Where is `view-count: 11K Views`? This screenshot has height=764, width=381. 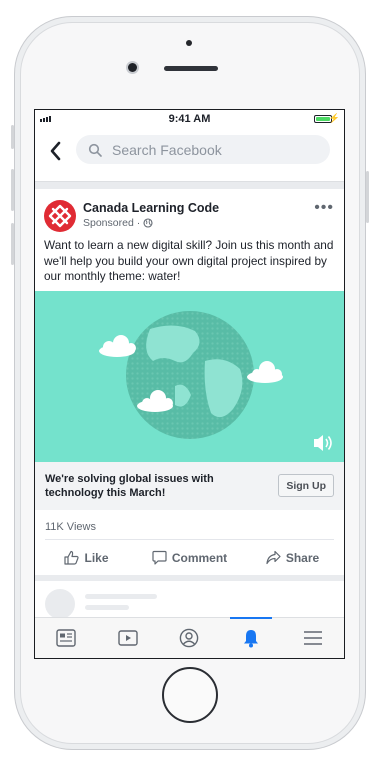 view-count: 11K Views is located at coordinates (70, 527).